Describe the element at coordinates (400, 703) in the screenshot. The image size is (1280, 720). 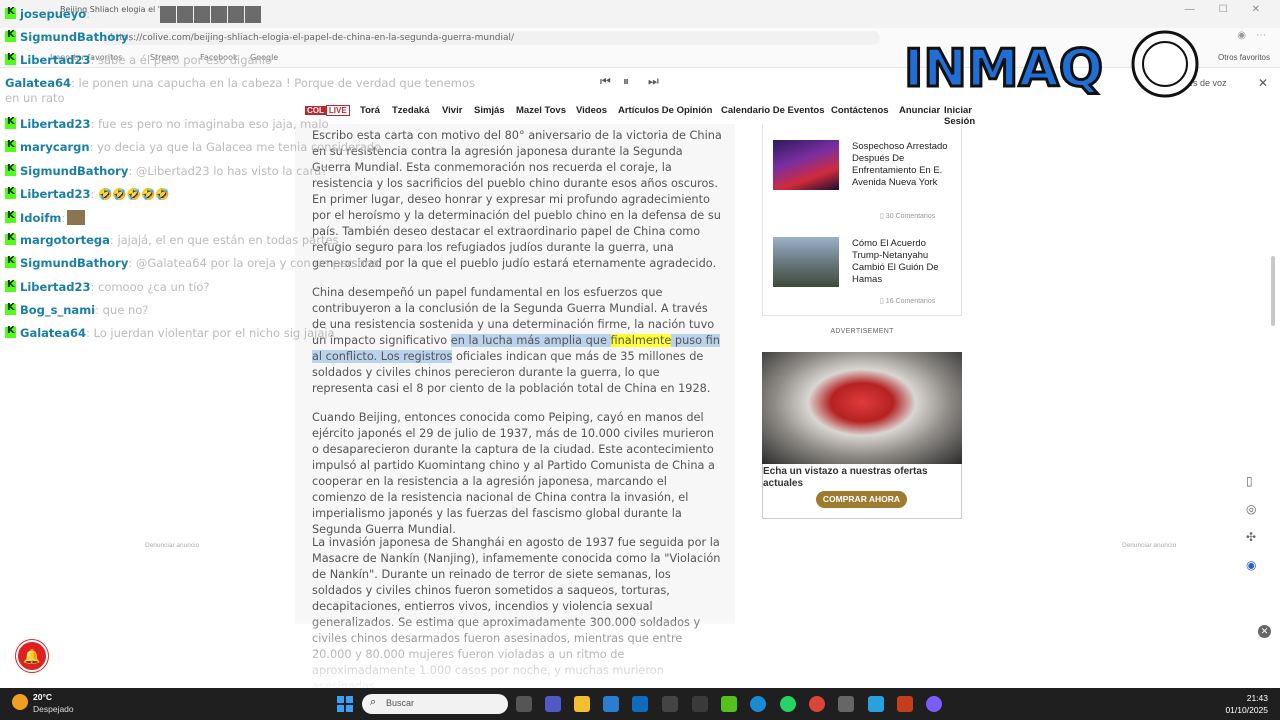
I see `search-placeholder: Buscar` at that location.